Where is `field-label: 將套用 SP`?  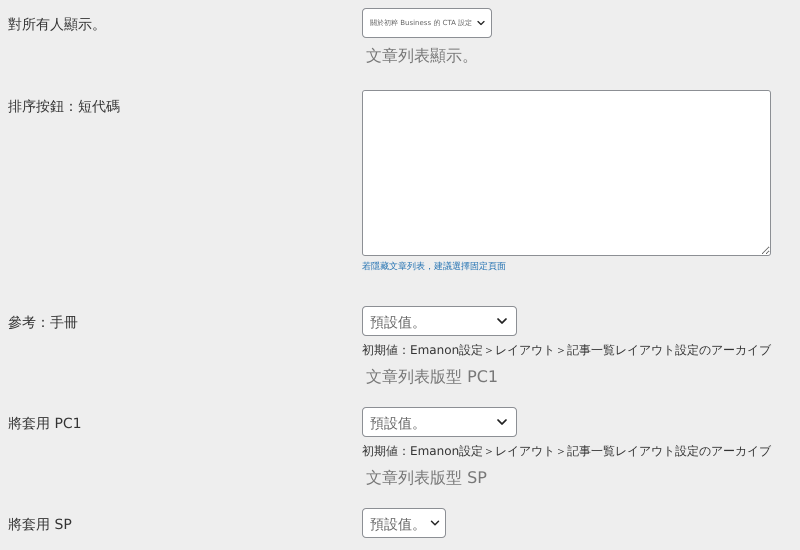 field-label: 將套用 SP is located at coordinates (40, 525).